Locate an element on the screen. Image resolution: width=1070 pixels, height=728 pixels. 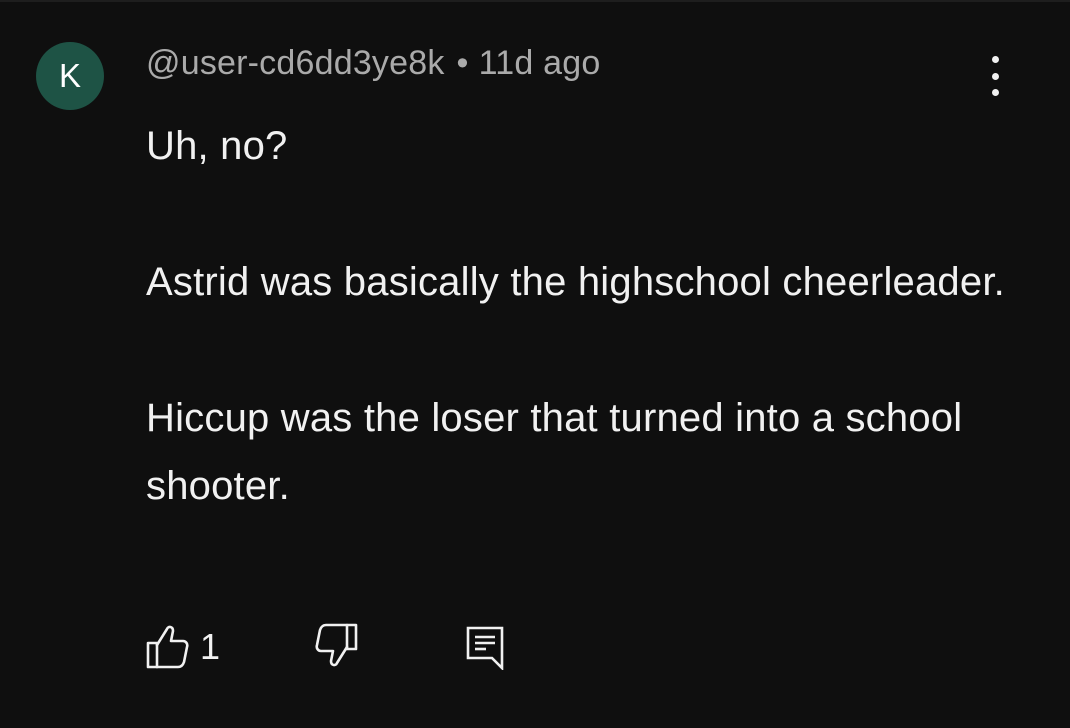
avatar: K is located at coordinates (70, 76).